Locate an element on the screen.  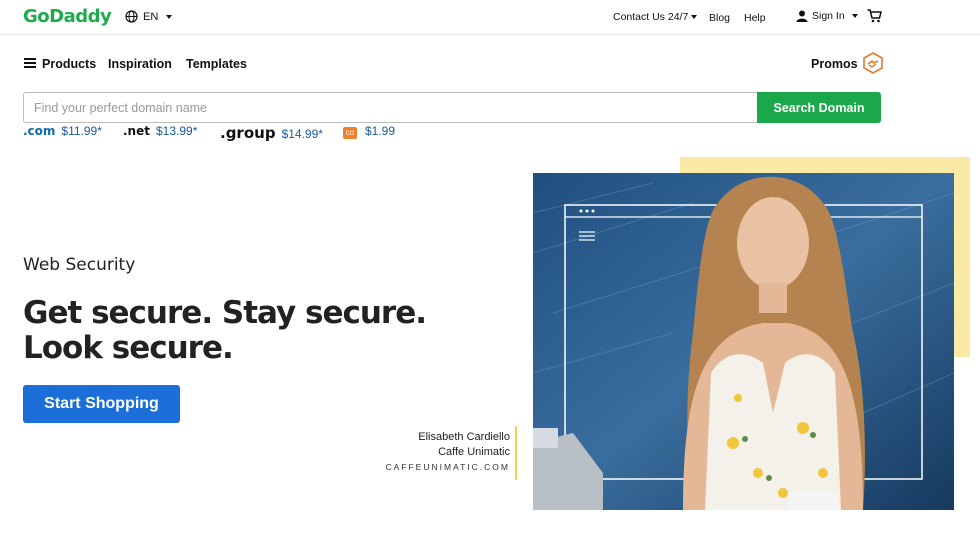
domain-search-input: Find your perfect domain name is located at coordinates (390, 107).